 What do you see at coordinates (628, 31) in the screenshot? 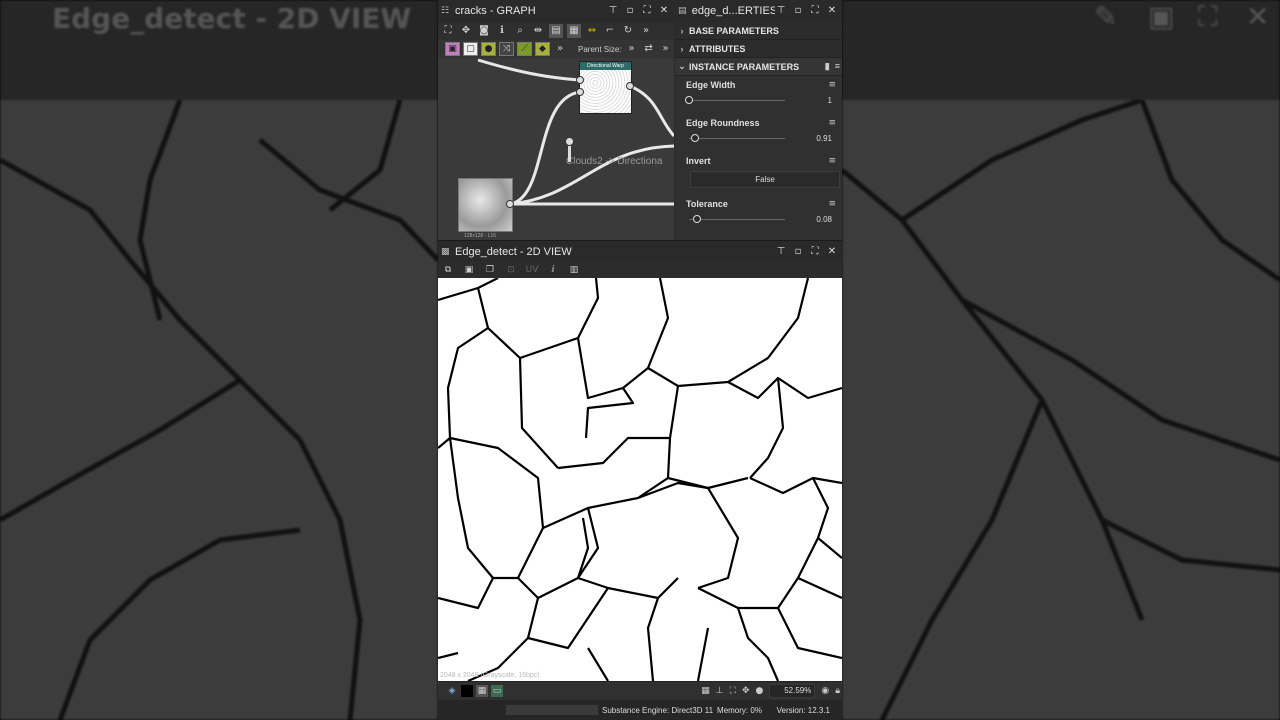
I see `refresh-icon: ↻` at bounding box center [628, 31].